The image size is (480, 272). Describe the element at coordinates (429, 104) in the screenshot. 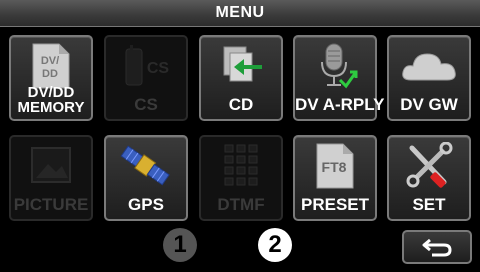

I see `tile-label: DV GW` at that location.